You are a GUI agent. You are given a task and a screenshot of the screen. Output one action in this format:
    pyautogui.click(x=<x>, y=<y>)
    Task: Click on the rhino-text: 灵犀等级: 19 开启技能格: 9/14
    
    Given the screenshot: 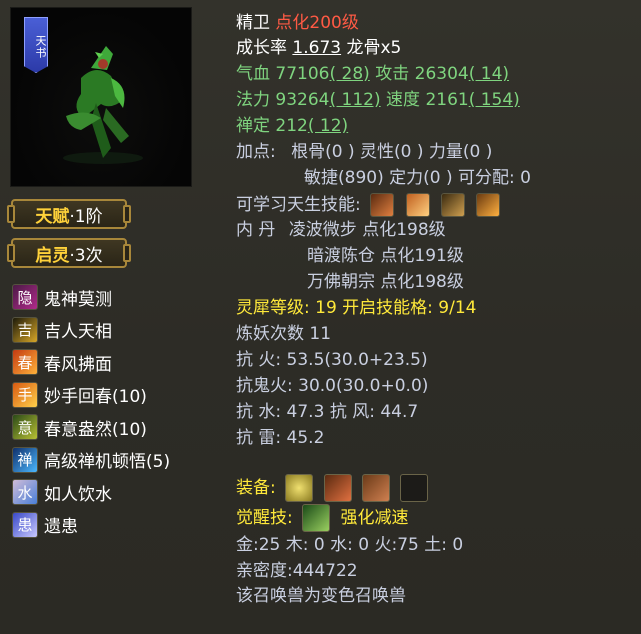 What is the action you would take?
    pyautogui.click(x=356, y=308)
    